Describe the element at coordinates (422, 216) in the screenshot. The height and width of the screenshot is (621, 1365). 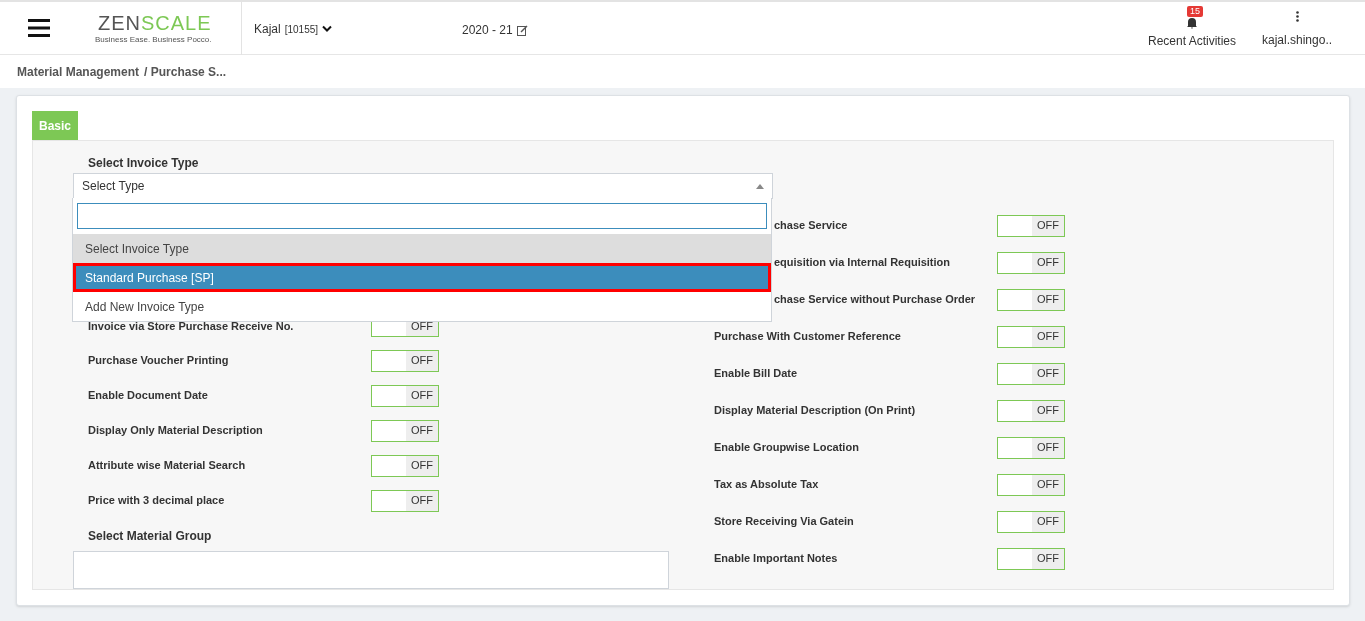
I see `search-field` at that location.